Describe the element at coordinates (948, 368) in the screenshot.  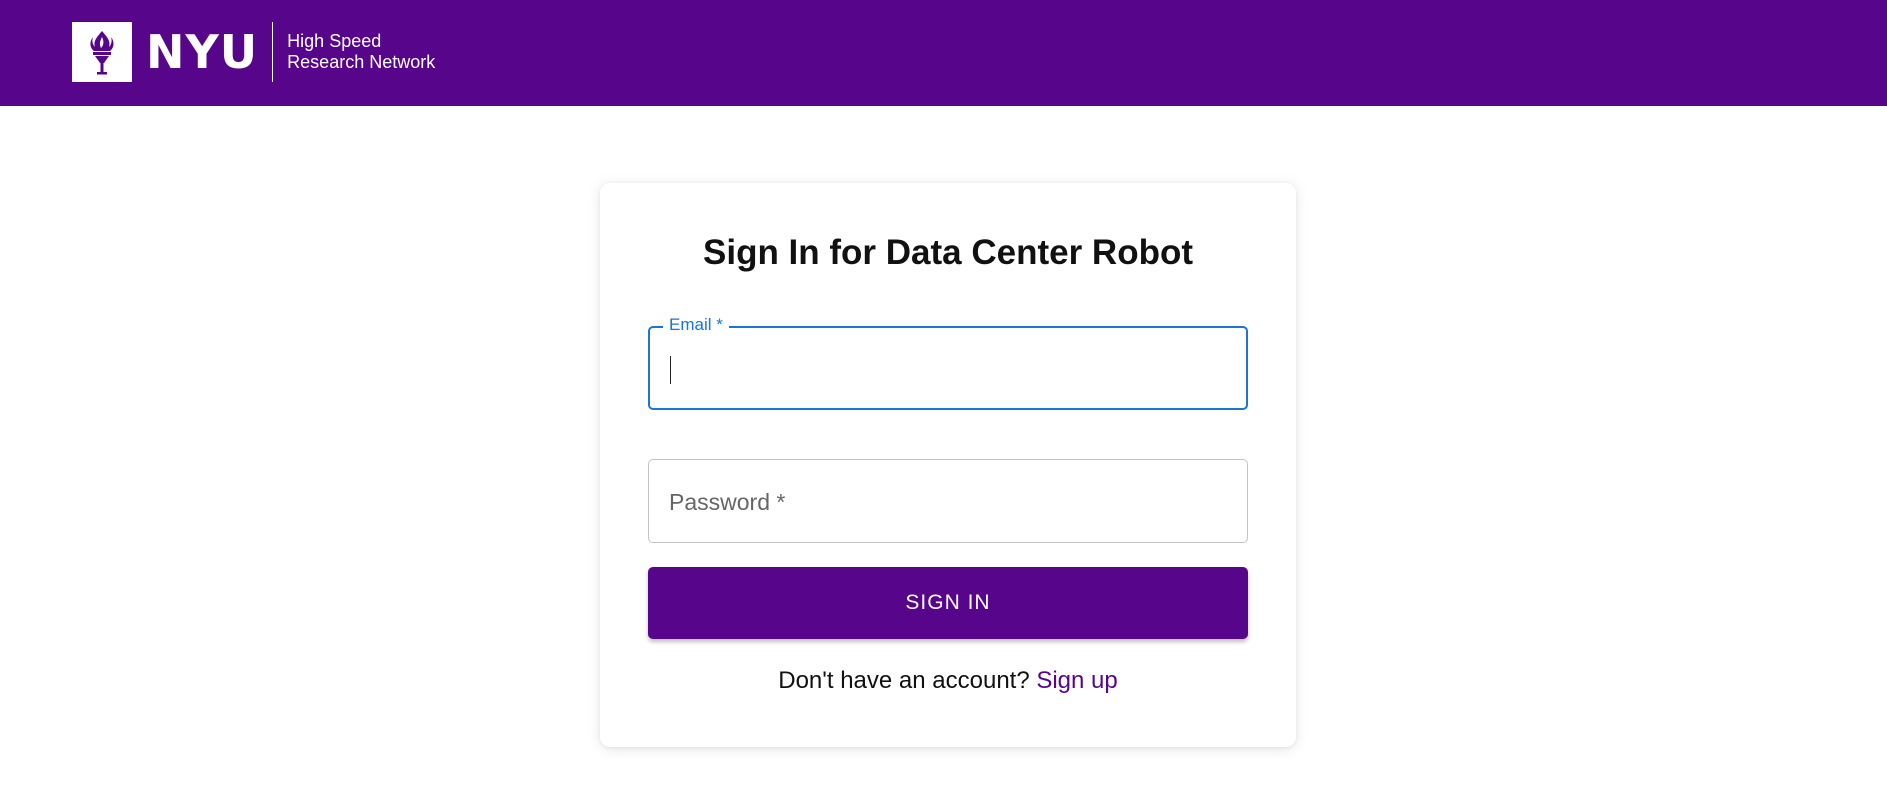
I see `email-input` at that location.